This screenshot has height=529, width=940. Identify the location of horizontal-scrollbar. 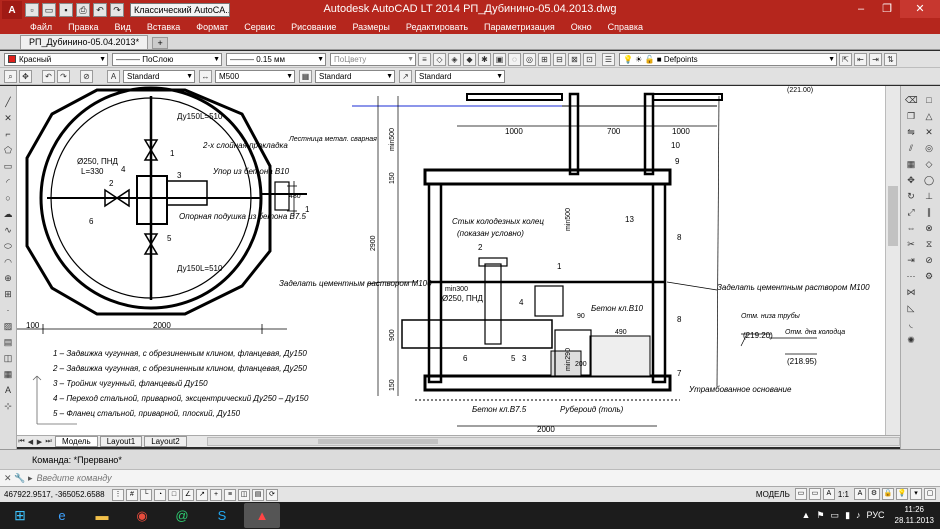
(553, 441).